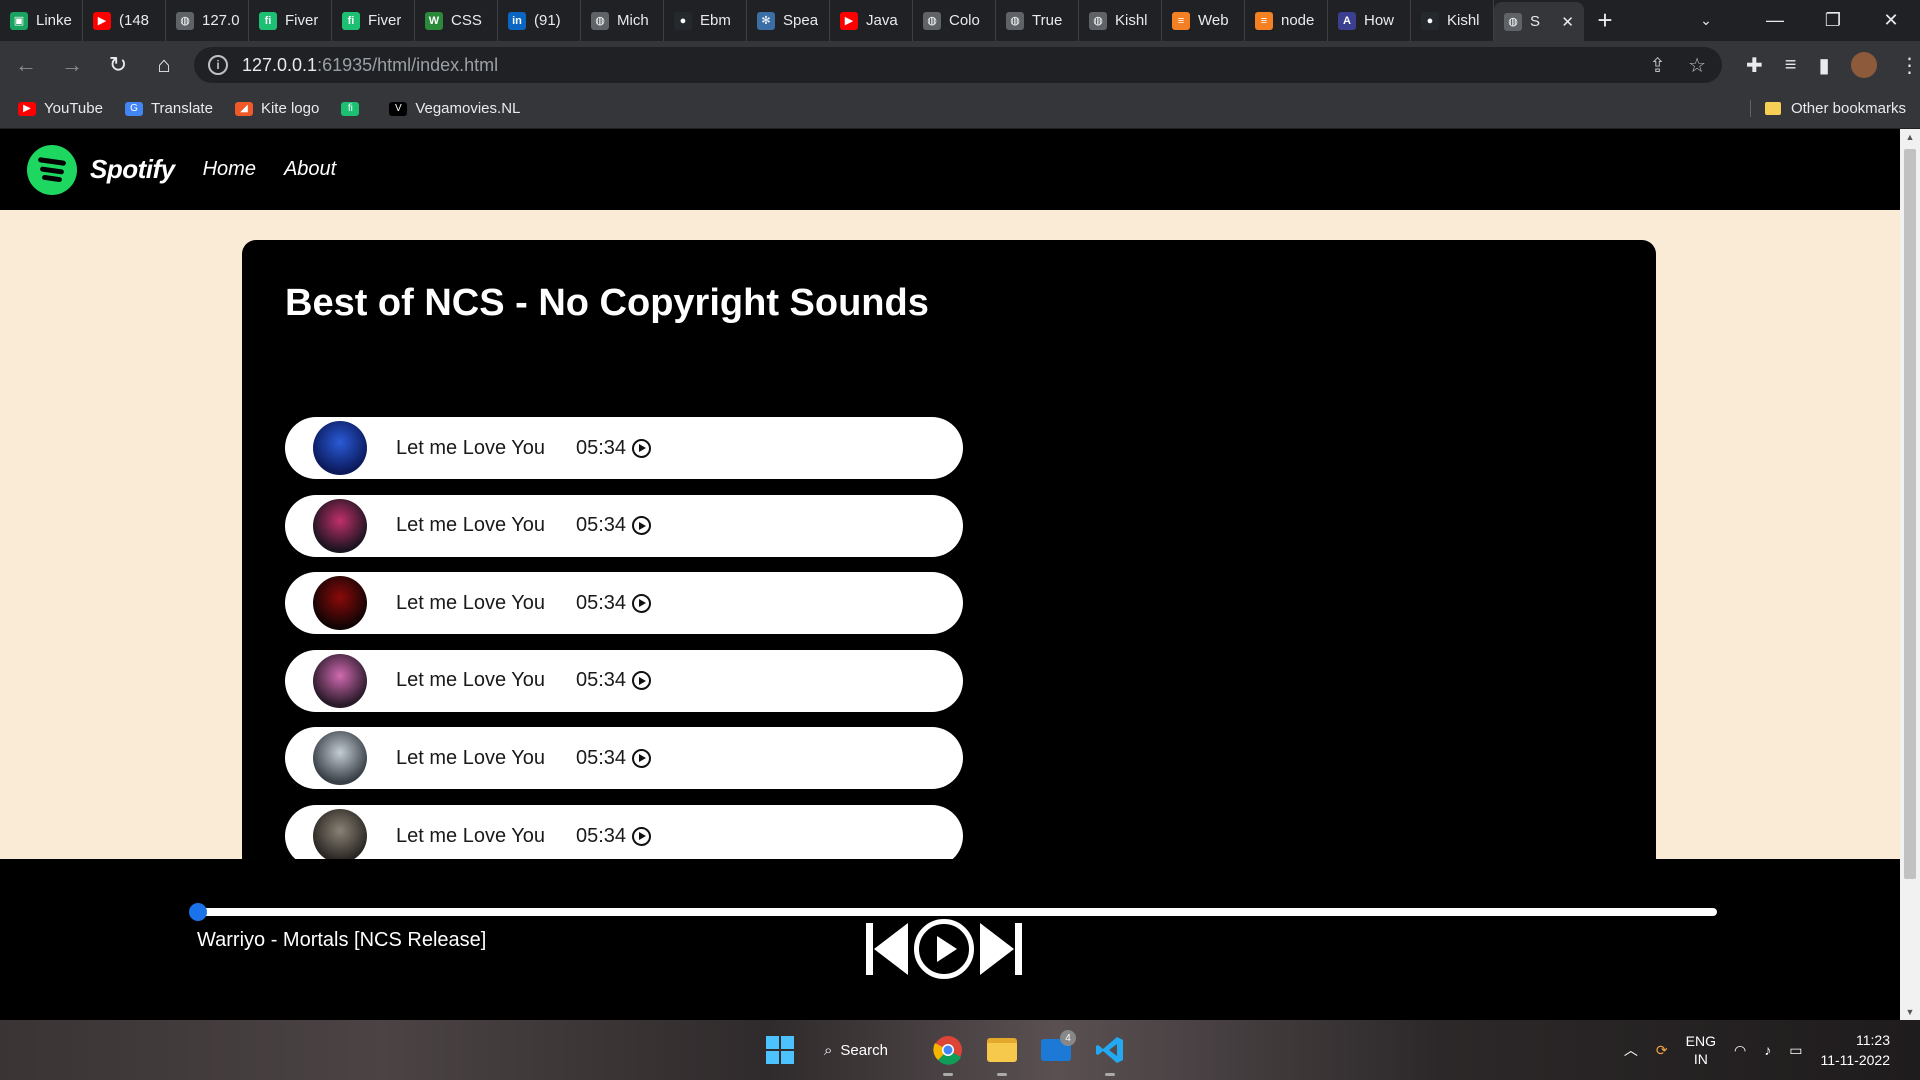  I want to click on info-icon: i, so click(218, 65).